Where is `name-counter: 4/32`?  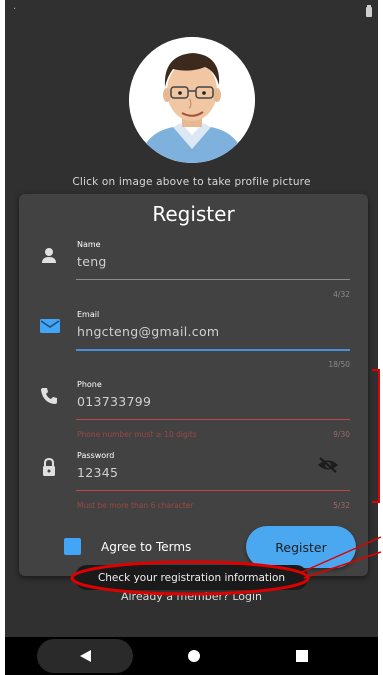 name-counter: 4/32 is located at coordinates (341, 294).